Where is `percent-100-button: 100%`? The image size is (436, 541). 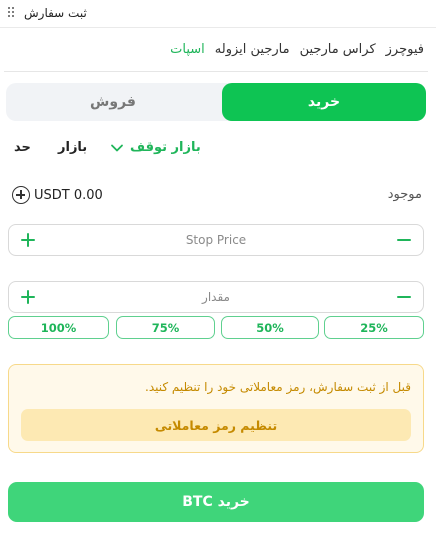
percent-100-button: 100% is located at coordinates (58, 327).